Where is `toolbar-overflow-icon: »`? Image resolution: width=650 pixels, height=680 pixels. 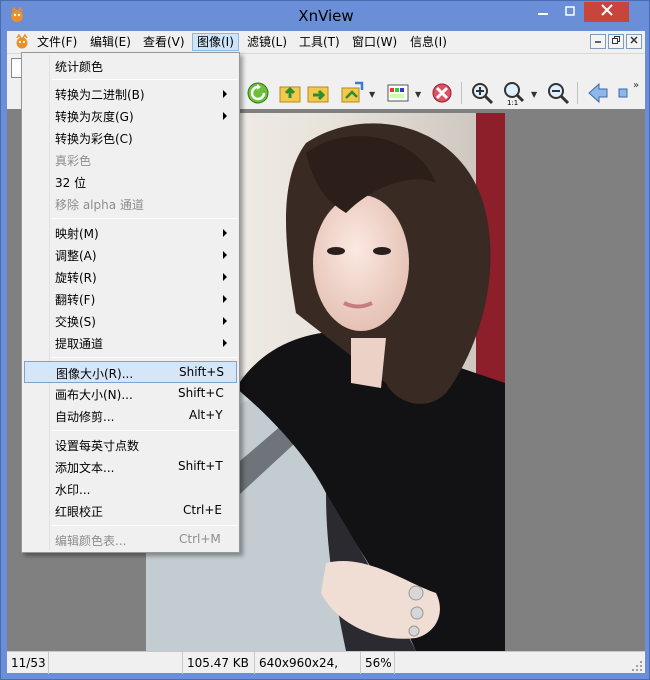
toolbar-overflow-icon: » is located at coordinates (636, 85).